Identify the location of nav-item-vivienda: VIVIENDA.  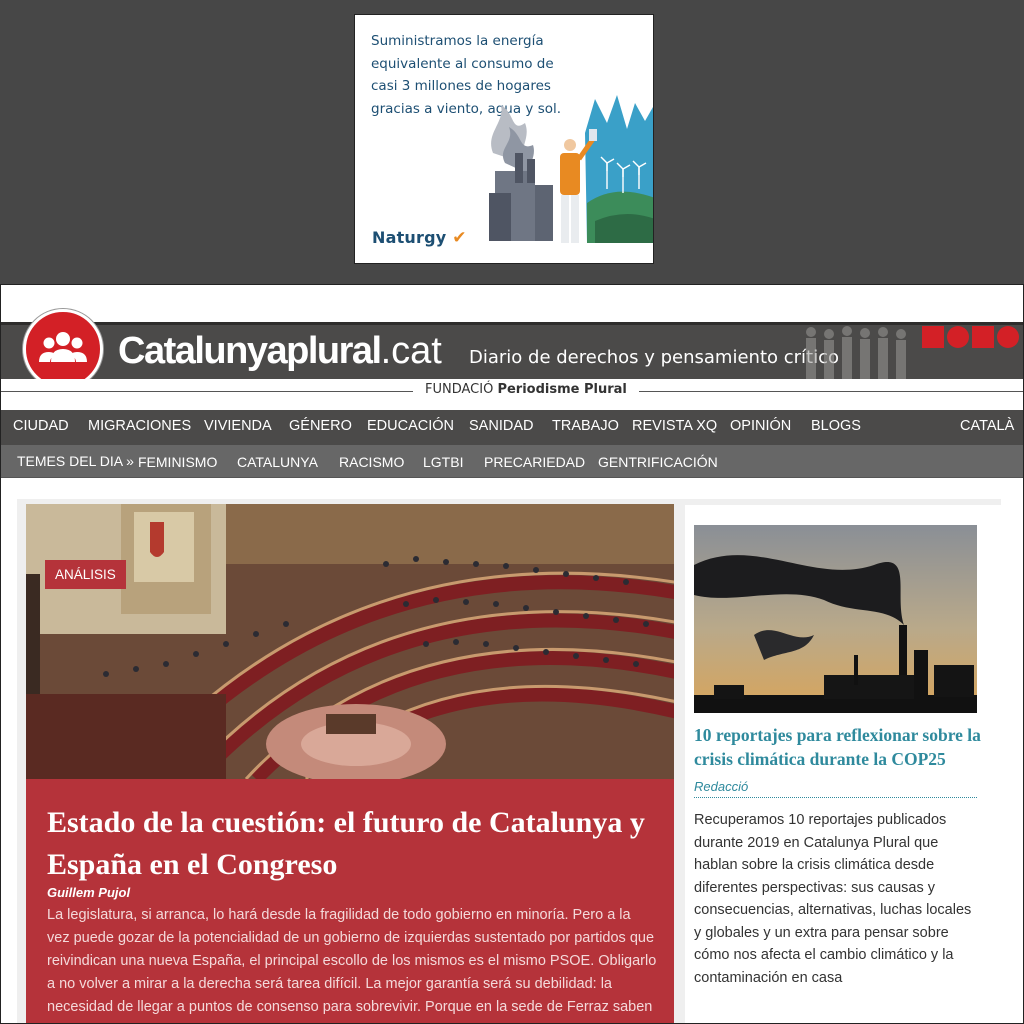
(238, 426).